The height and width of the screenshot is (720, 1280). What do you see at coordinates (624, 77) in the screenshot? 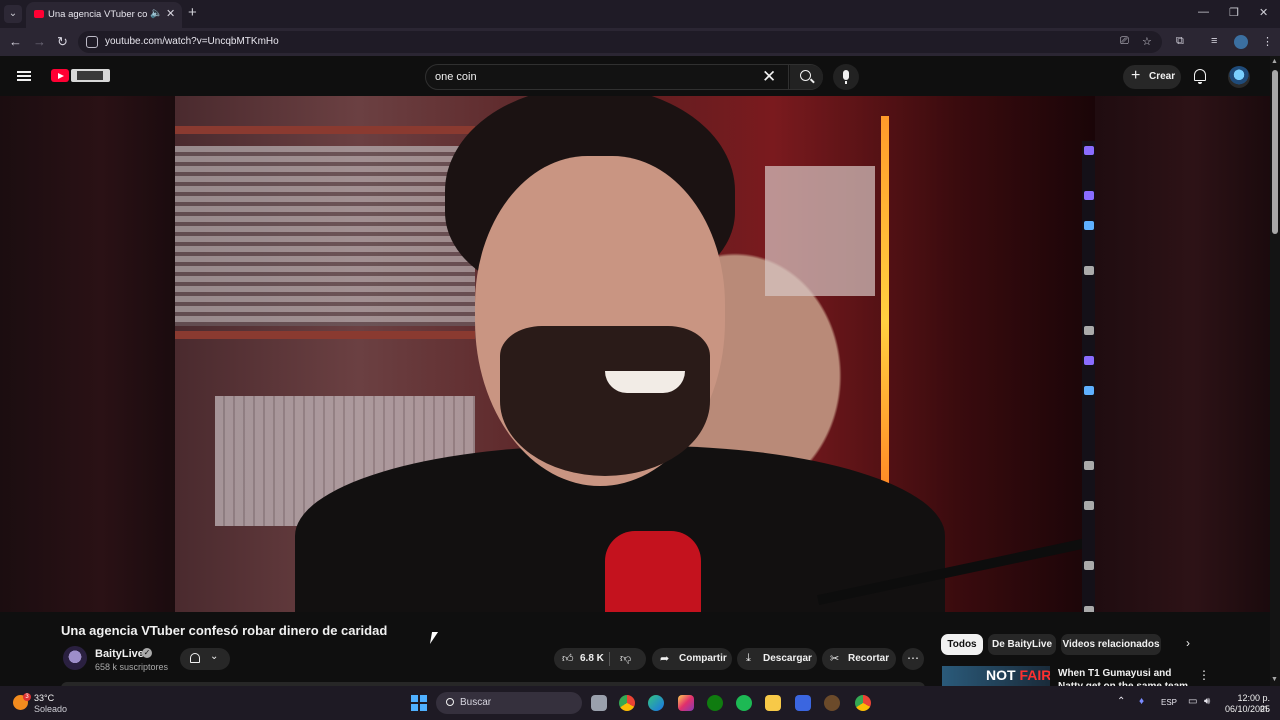
I see `search-box: one coin ✕` at bounding box center [624, 77].